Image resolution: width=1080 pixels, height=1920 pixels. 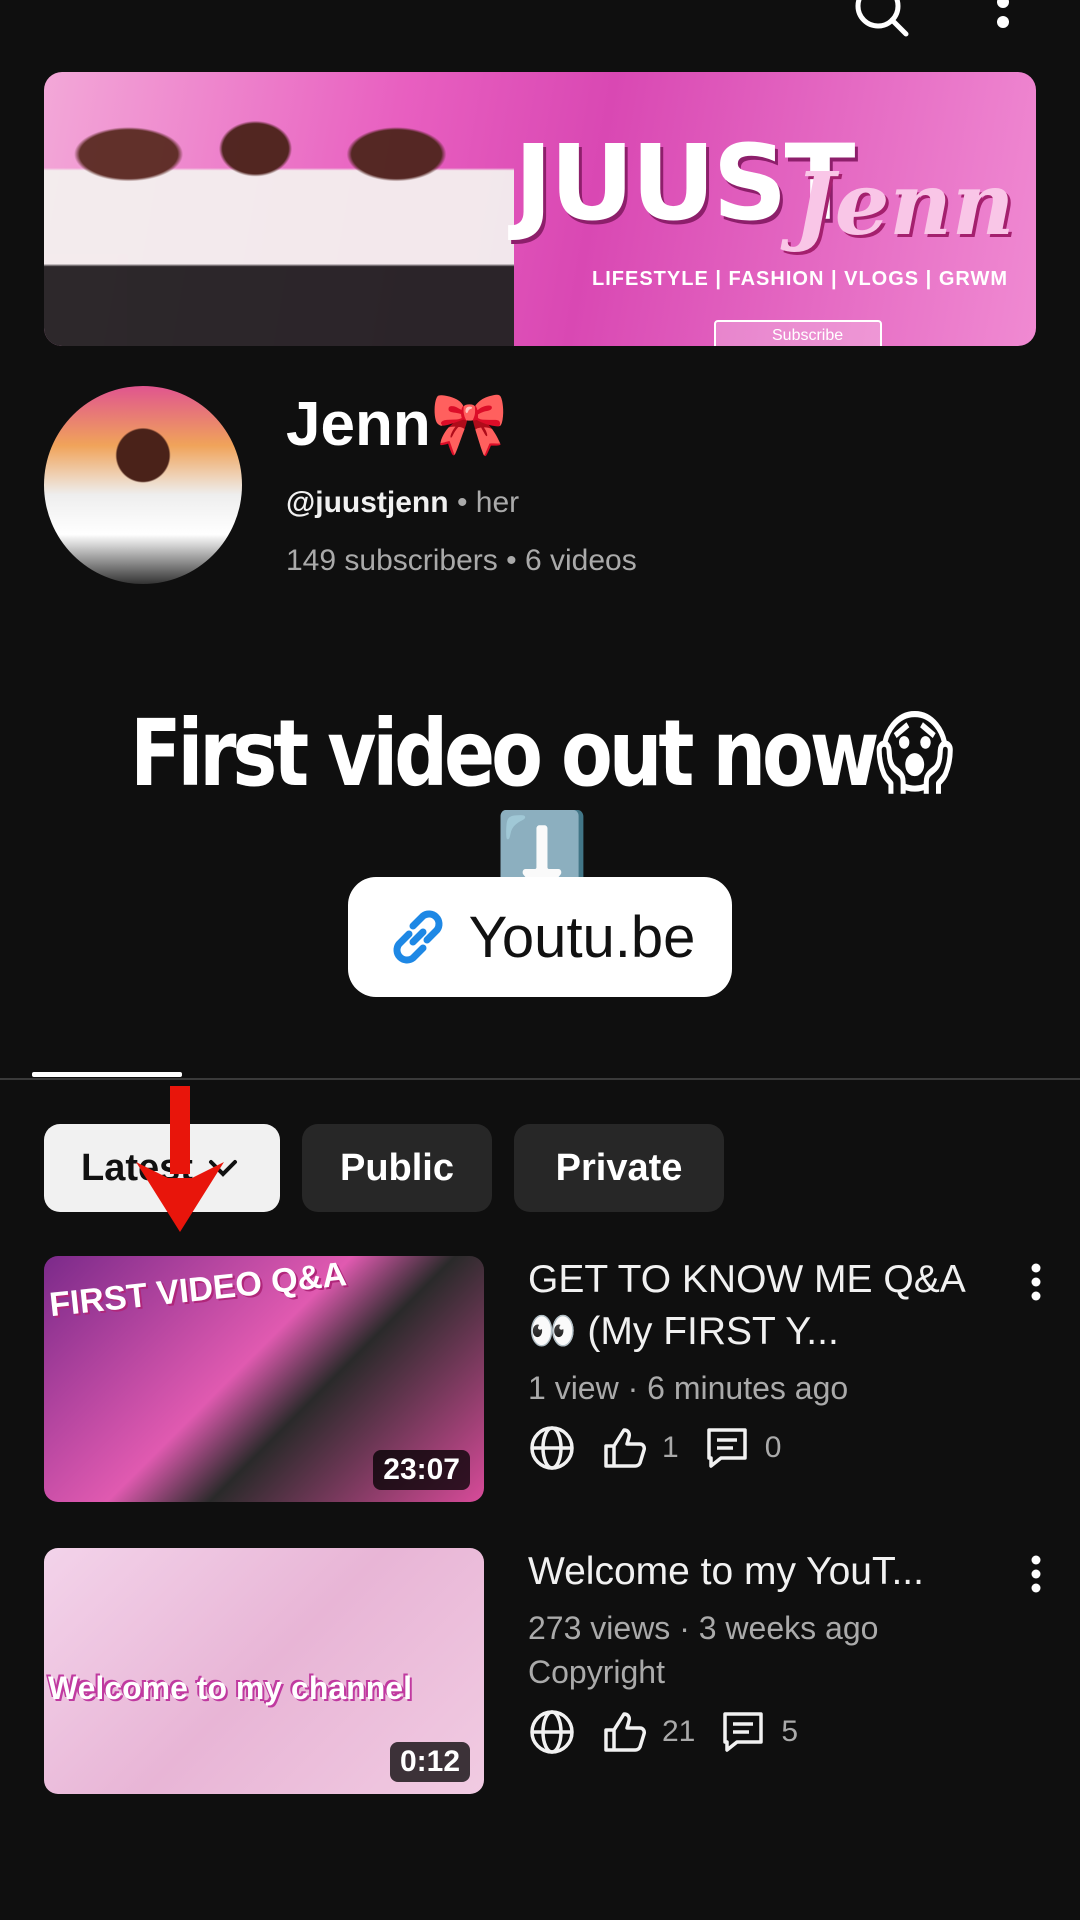 I want to click on video-thumbnail: Welcome to my channel 0:12, so click(x=264, y=1671).